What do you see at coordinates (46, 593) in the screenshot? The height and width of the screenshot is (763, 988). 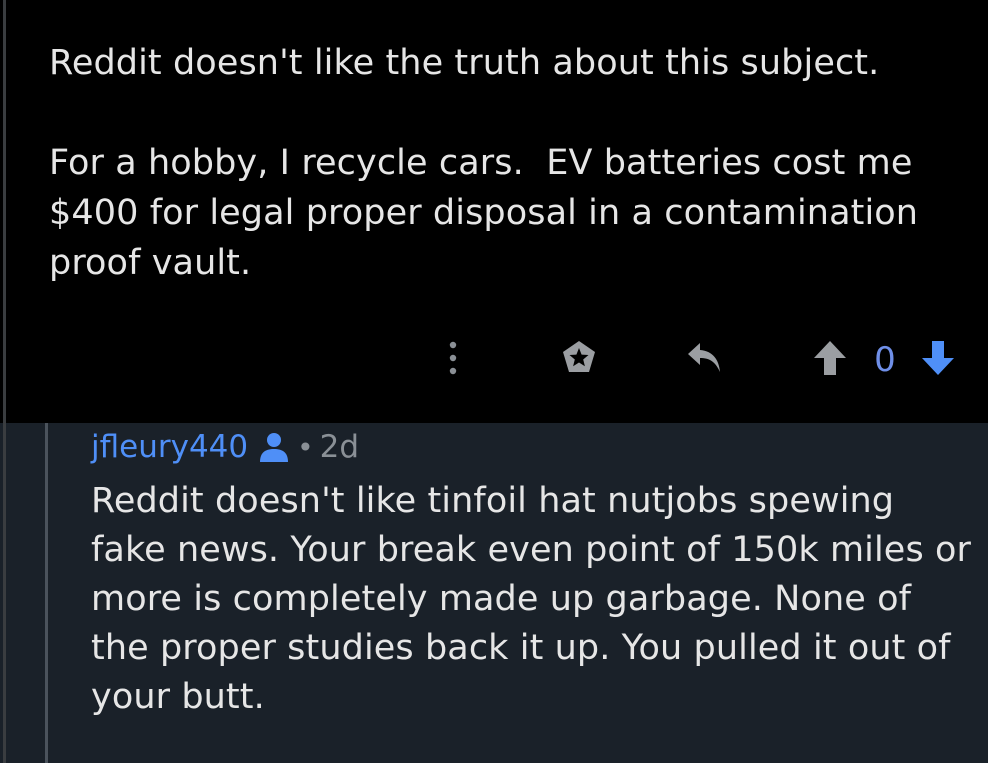 I see `reply-thread-line` at bounding box center [46, 593].